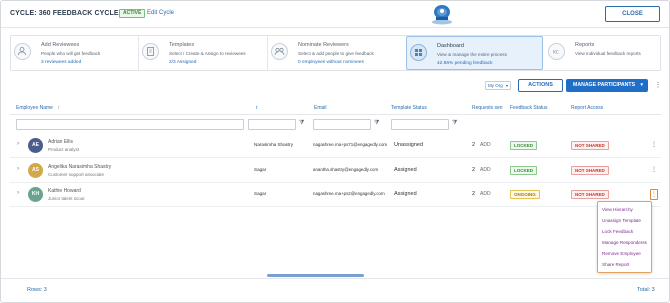 The image size is (670, 303). I want to click on step-description: Select & add people to give feedback, so click(336, 53).